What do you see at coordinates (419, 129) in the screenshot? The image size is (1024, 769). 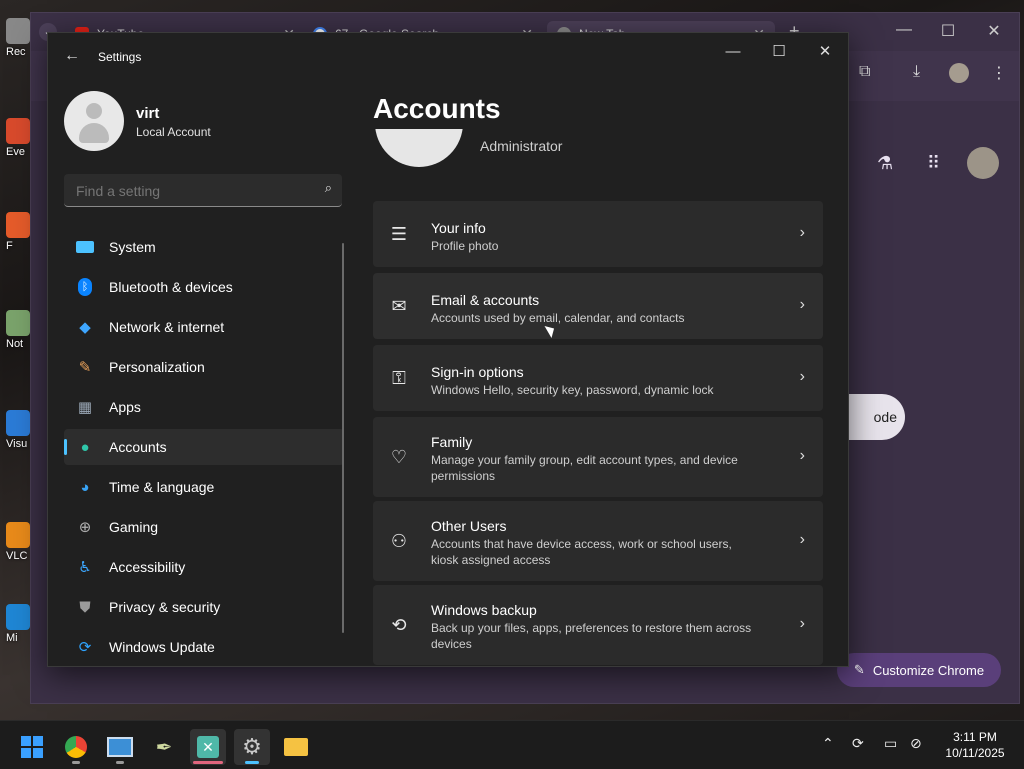 I see `profile-picture` at bounding box center [419, 129].